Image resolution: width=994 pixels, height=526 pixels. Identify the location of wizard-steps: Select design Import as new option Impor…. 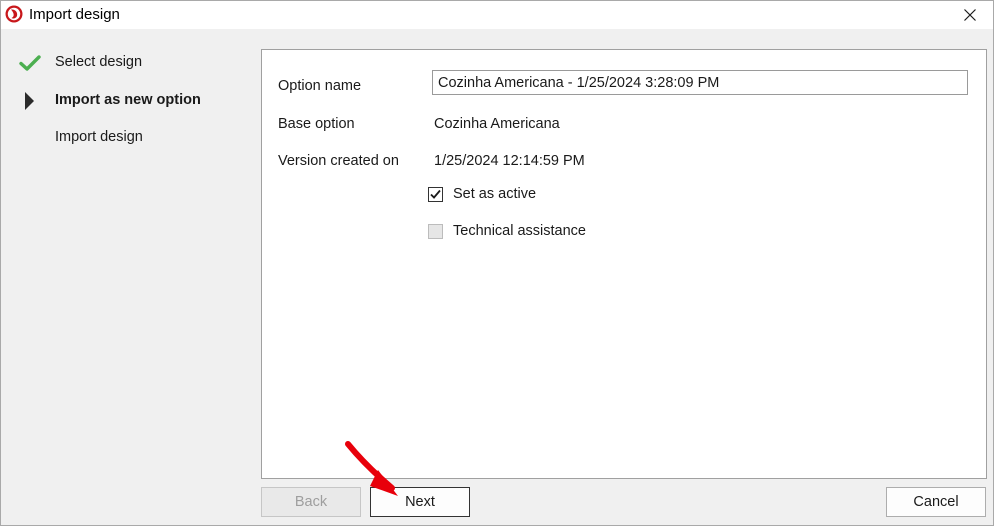
(126, 129).